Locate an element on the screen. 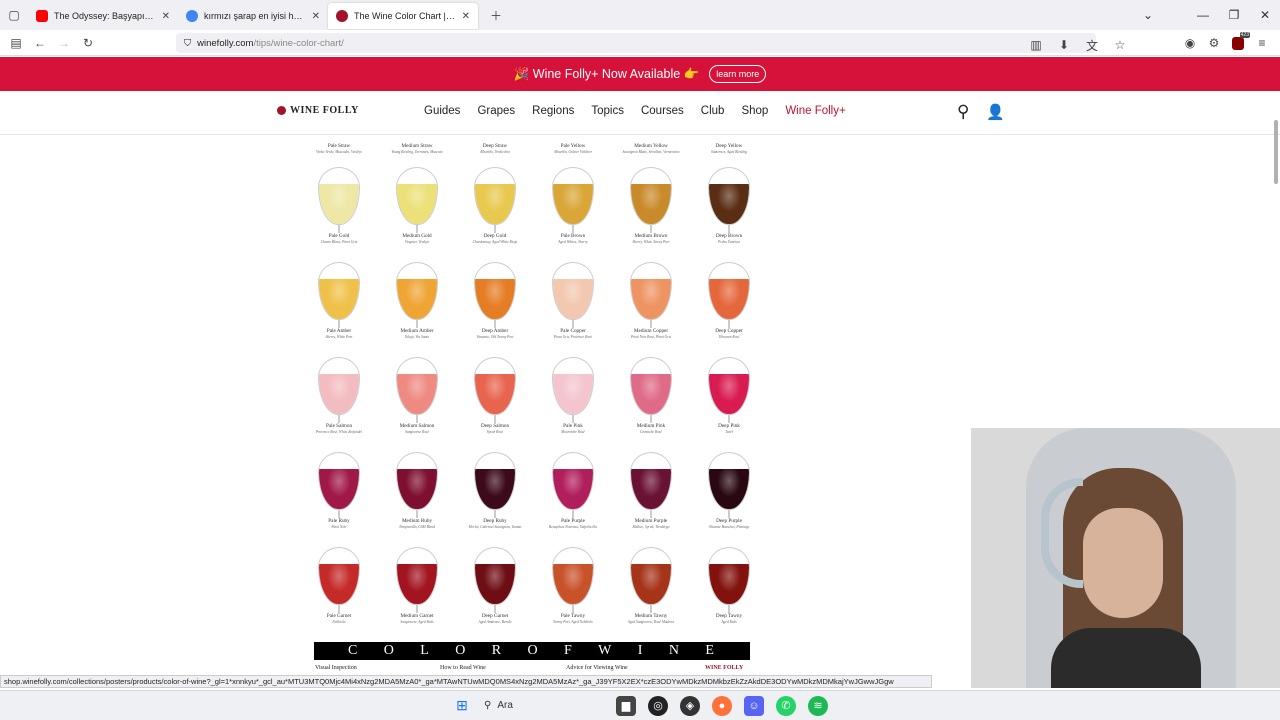  tab-odyssey: The Odyssey: Başyapıt mı, Fiyasko ✕ is located at coordinates (103, 16).